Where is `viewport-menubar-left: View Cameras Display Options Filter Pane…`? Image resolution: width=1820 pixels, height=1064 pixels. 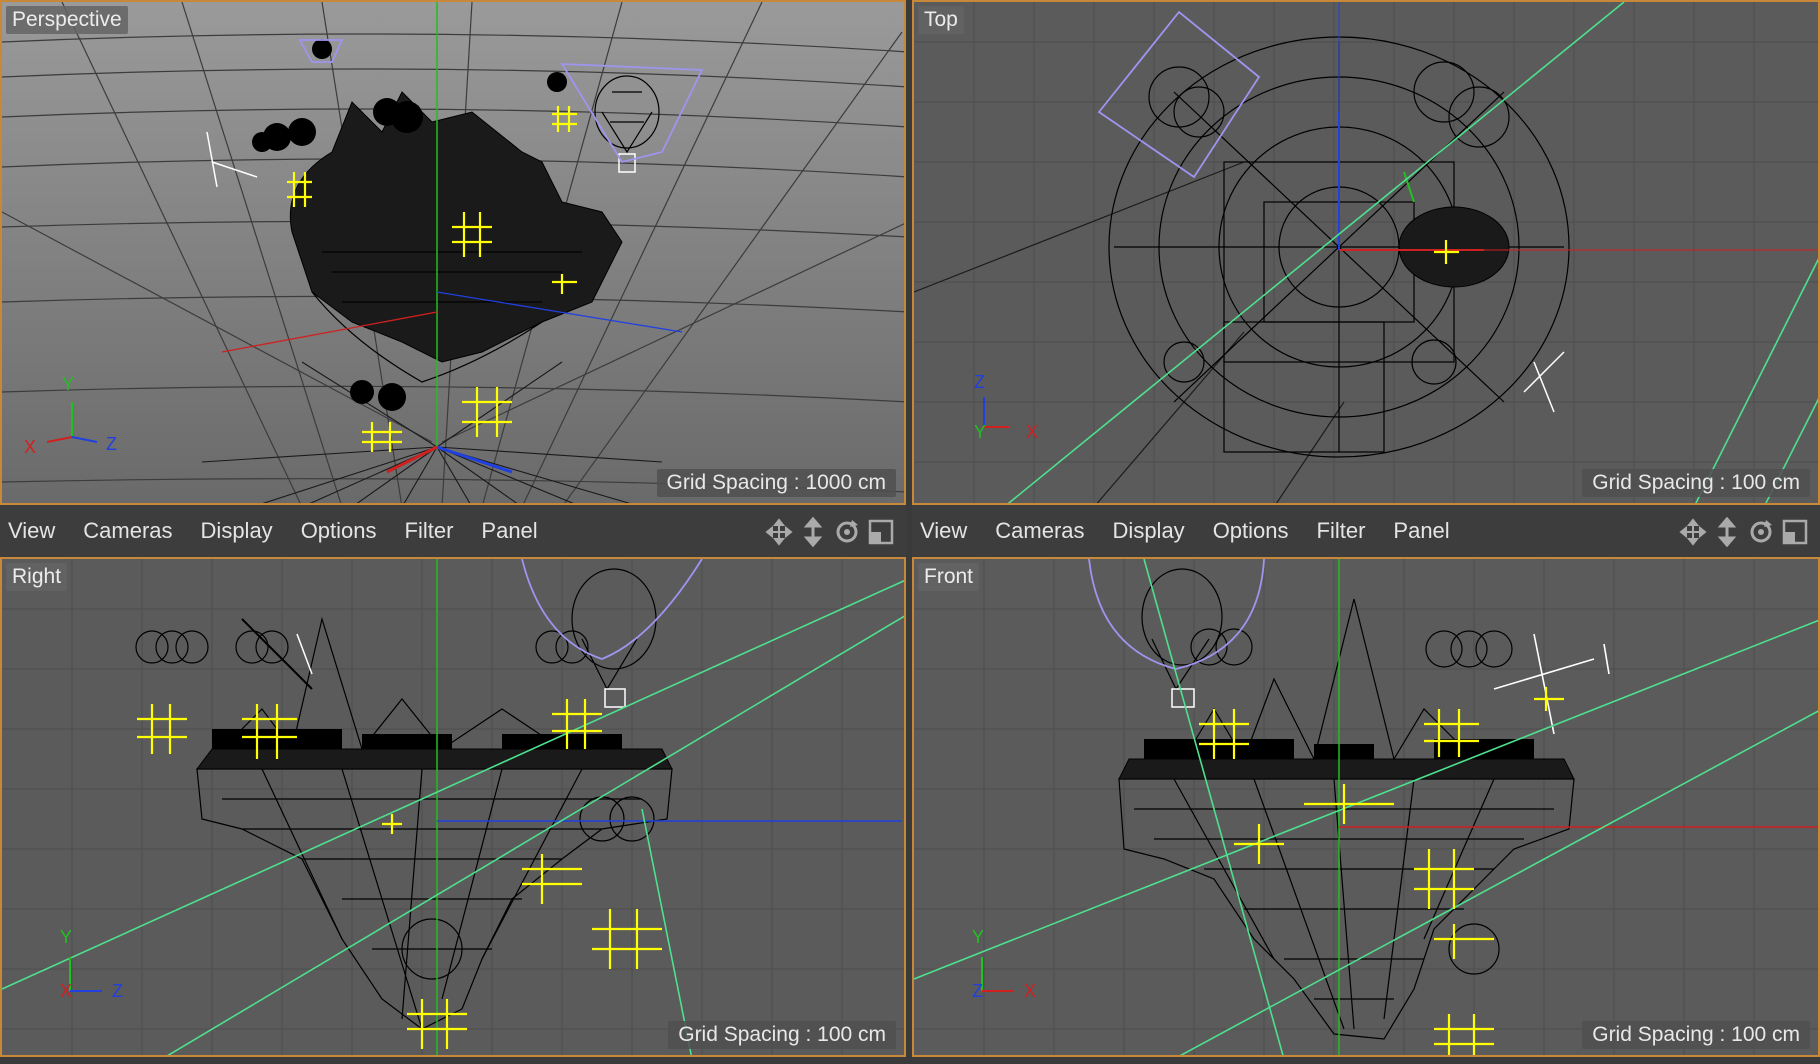 viewport-menubar-left: View Cameras Display Options Filter Pane… is located at coordinates (453, 531).